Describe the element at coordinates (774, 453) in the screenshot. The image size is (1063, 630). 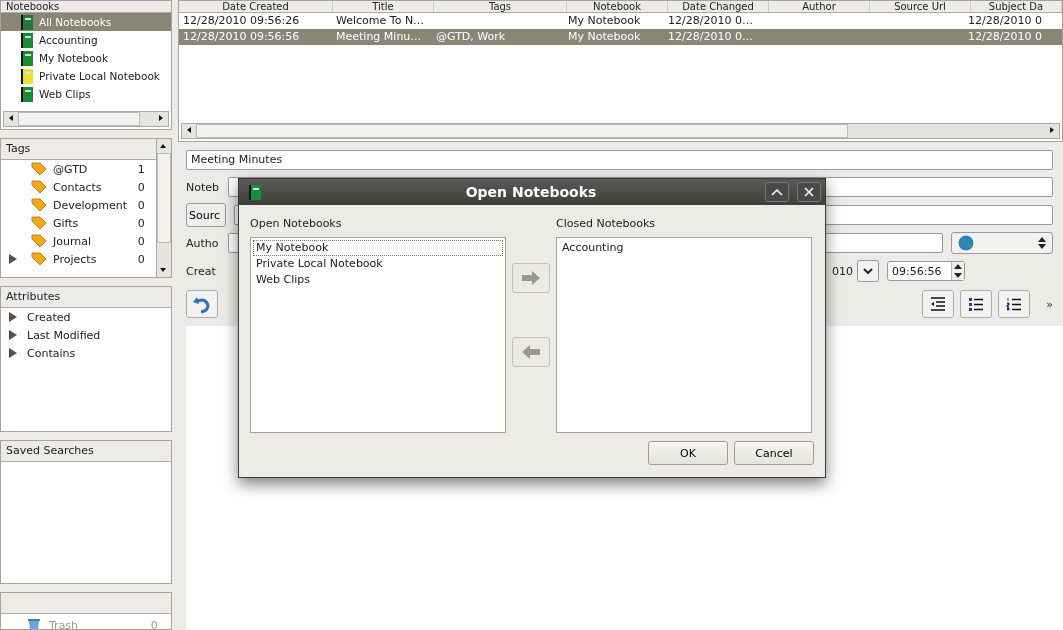
I see `cancel-button: Cancel` at that location.